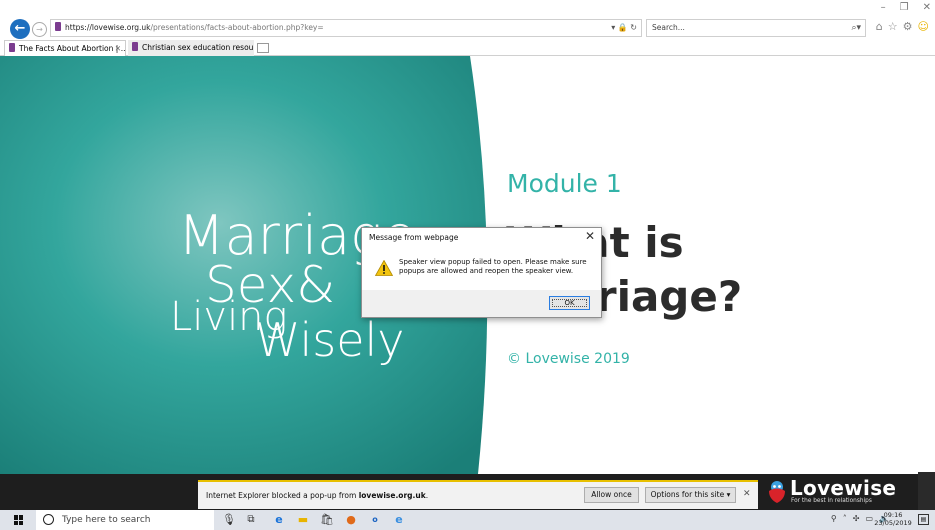 The height and width of the screenshot is (530, 935). What do you see at coordinates (624, 28) in the screenshot?
I see `address-actions: ▾ 🔒 ↻` at bounding box center [624, 28].